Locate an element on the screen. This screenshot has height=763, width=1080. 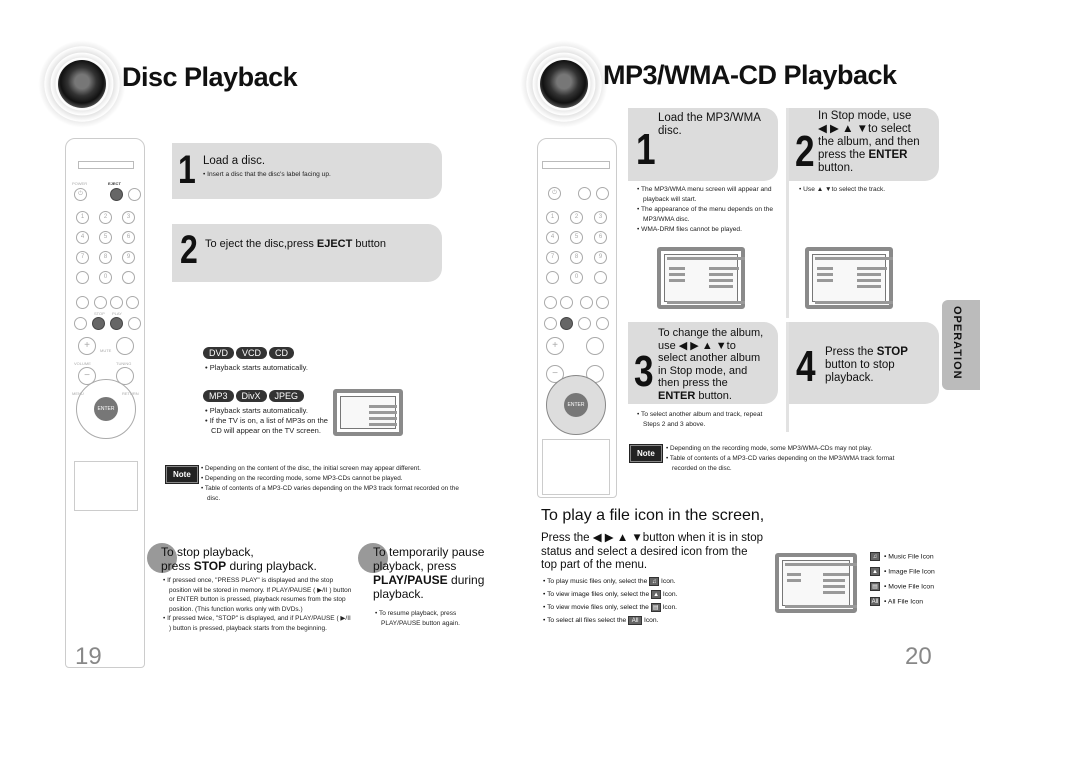
num-5-button: 5 is located at coordinates (105, 237).